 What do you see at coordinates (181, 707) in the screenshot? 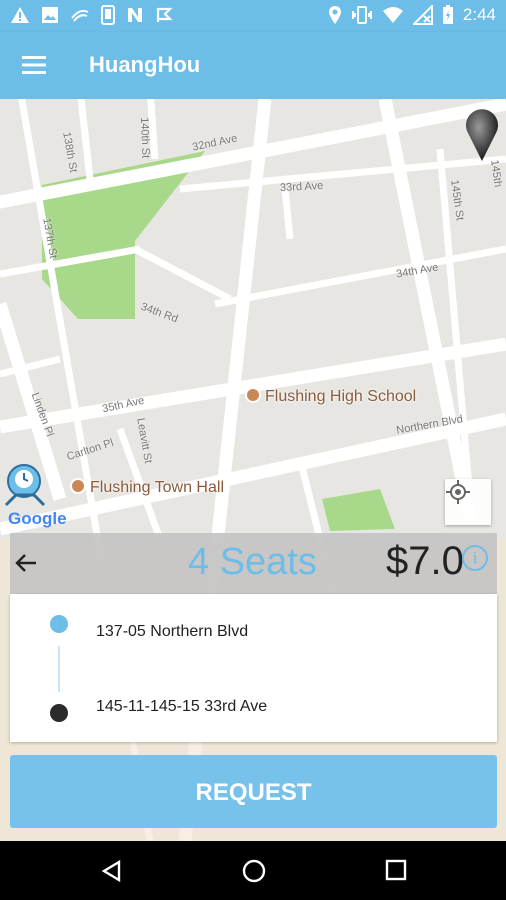
I see `dropoff-address: 145-11-145-15 33rd Ave` at bounding box center [181, 707].